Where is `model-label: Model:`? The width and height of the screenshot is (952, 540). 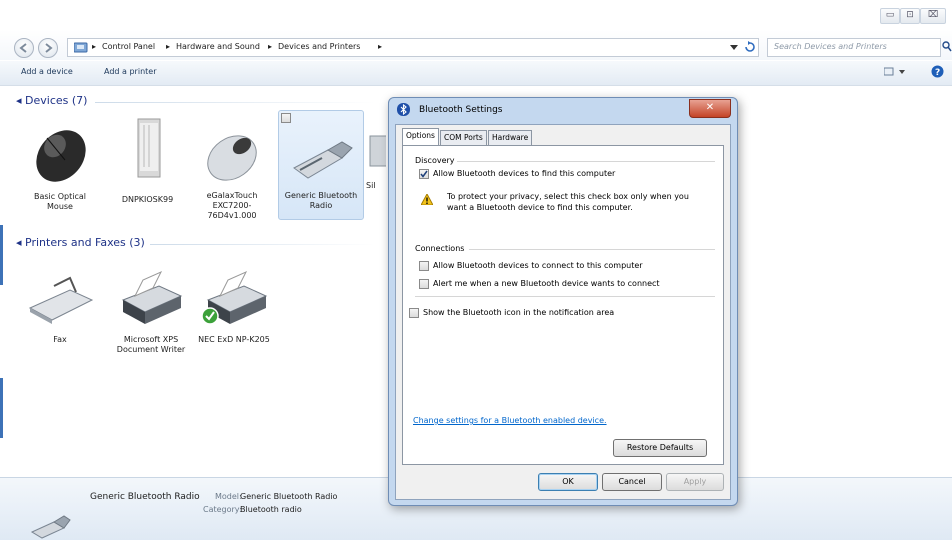
model-label: Model: is located at coordinates (228, 496).